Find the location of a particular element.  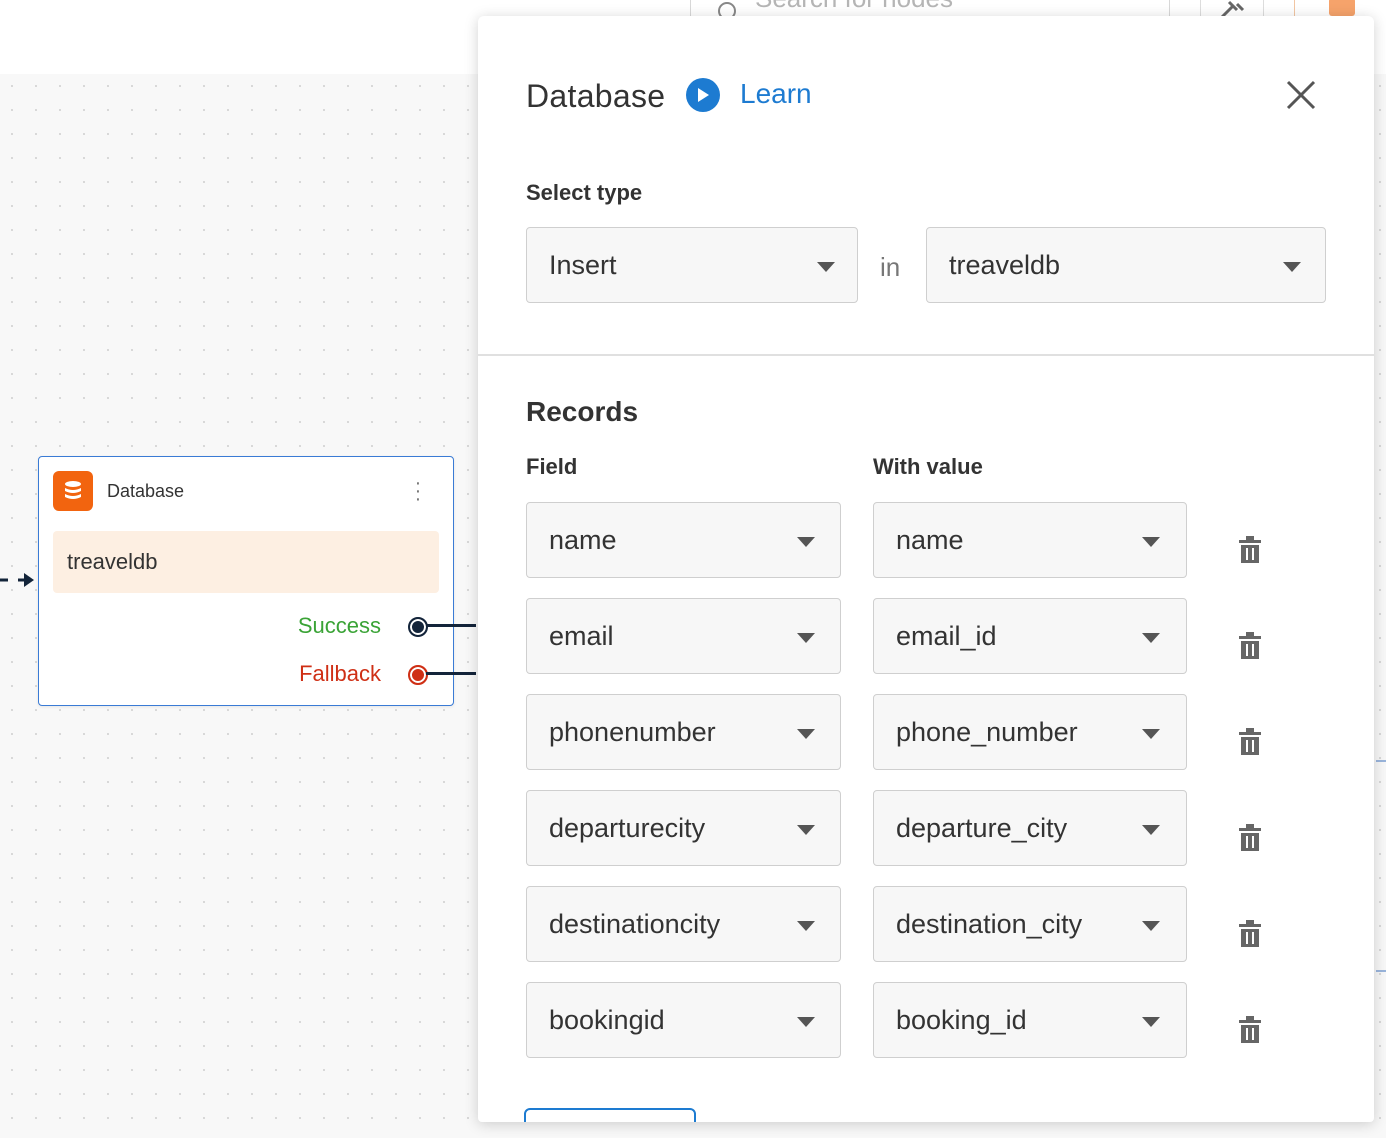

select-type-label: Select type is located at coordinates (584, 192).